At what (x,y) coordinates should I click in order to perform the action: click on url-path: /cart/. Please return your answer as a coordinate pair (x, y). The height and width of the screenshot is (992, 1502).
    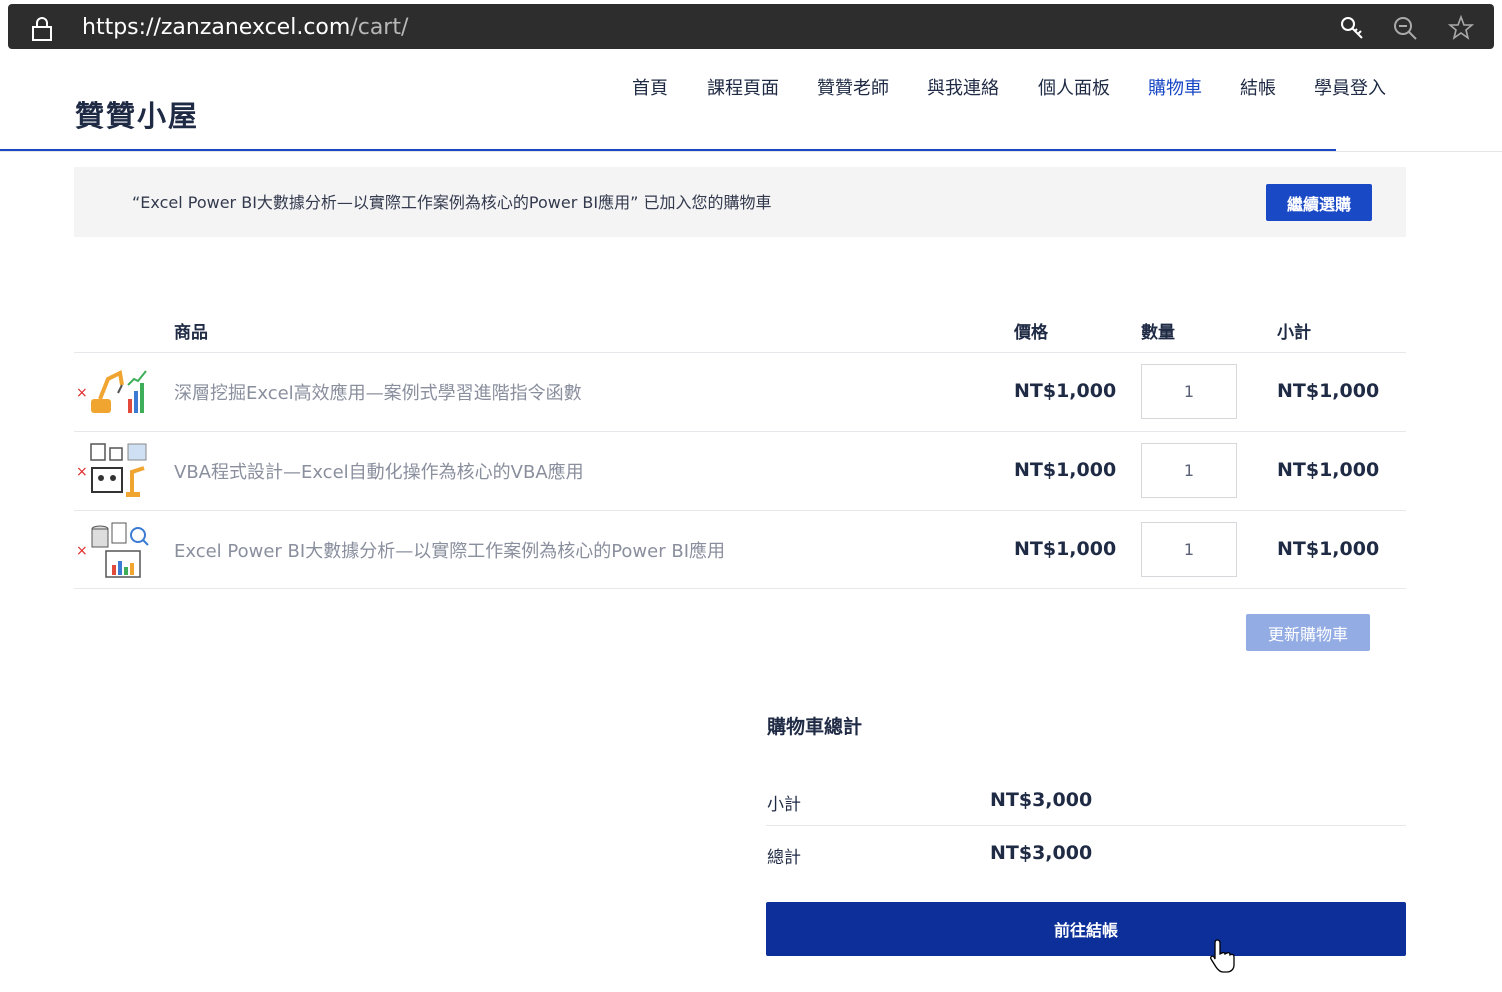
    Looking at the image, I should click on (379, 27).